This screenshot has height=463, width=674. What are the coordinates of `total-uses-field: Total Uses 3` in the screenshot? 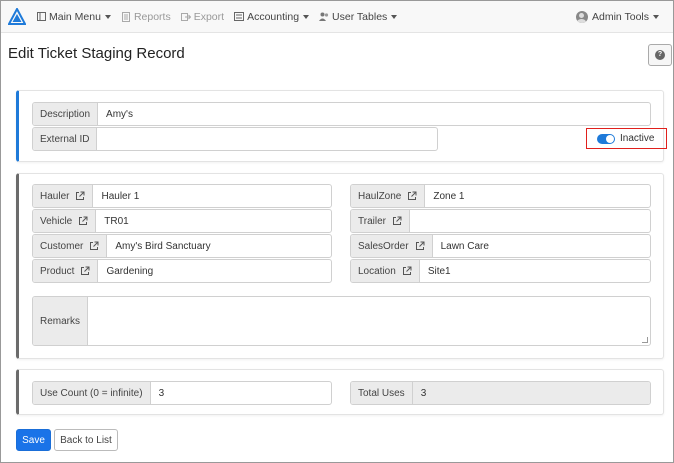 It's located at (500, 393).